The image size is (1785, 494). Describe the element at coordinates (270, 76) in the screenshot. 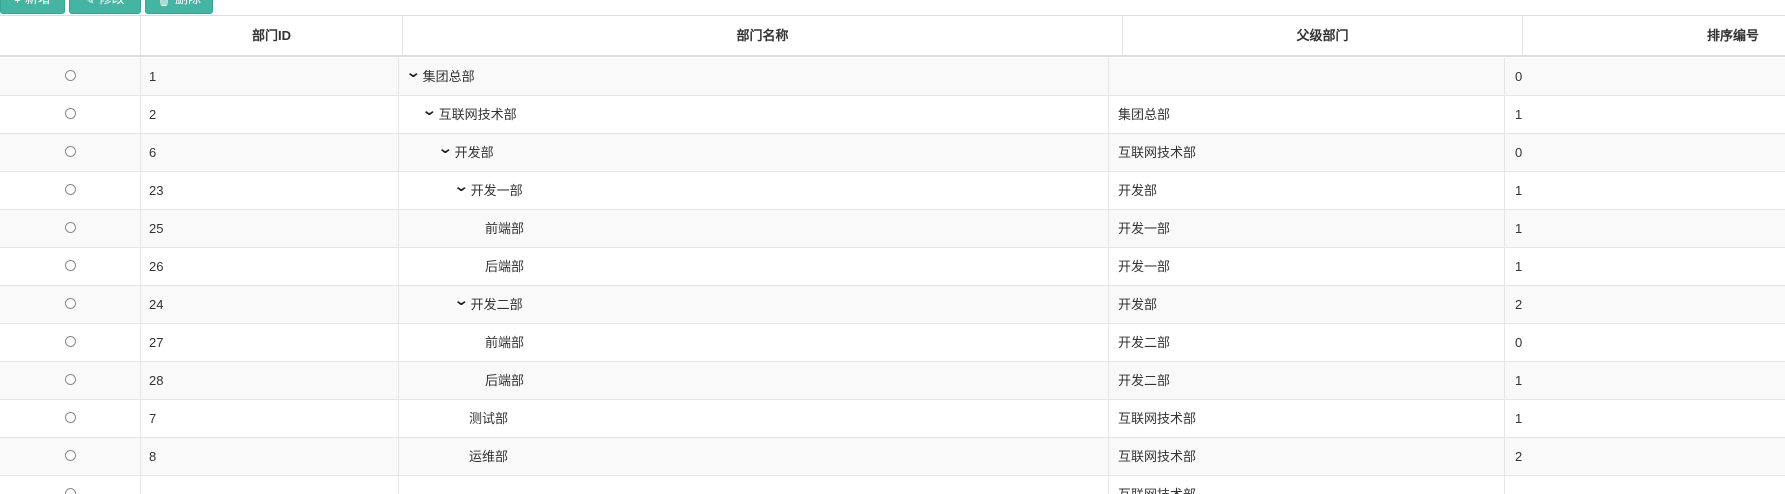

I see `dept-id-cell: 1` at that location.